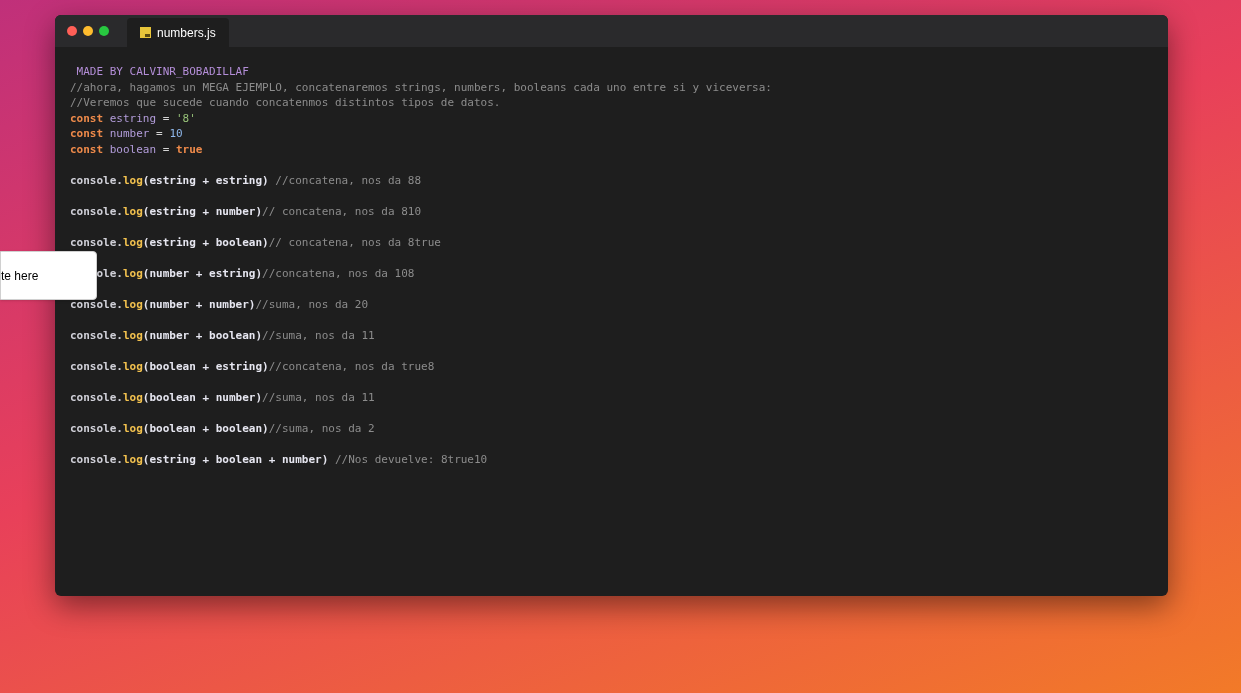  Describe the element at coordinates (354, 242) in the screenshot. I see `code-comment: // concatena, nos da 8true` at that location.